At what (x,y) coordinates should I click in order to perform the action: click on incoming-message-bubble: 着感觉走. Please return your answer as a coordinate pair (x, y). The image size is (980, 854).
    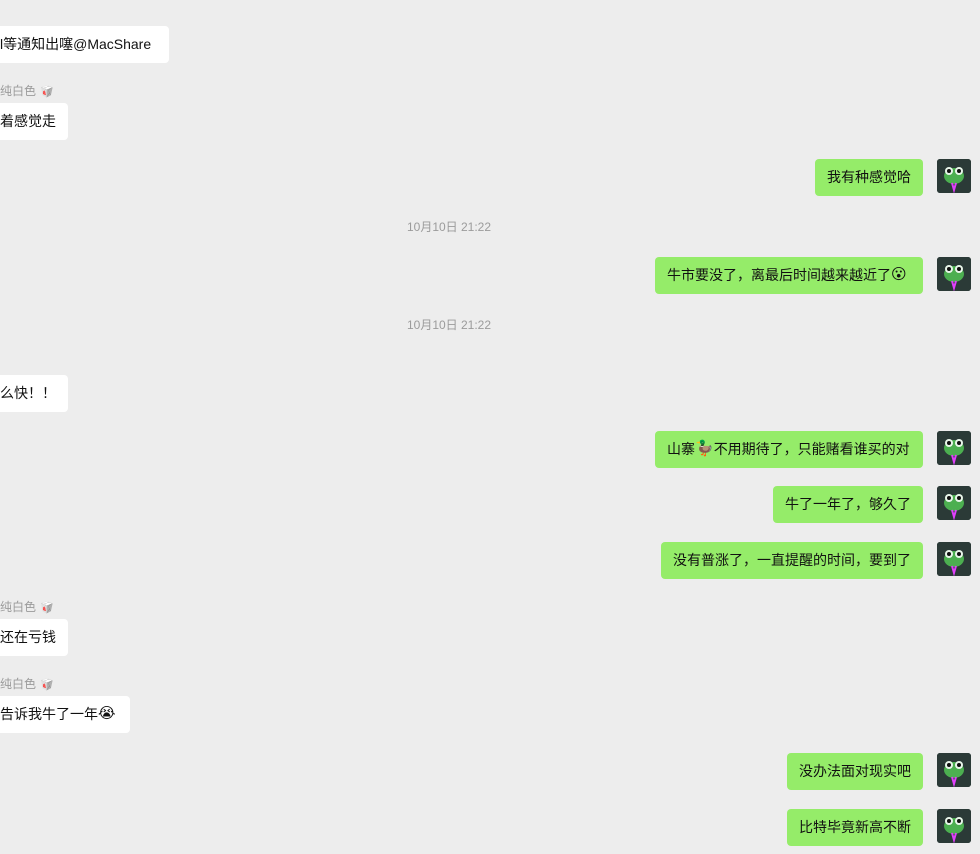
    Looking at the image, I should click on (34, 121).